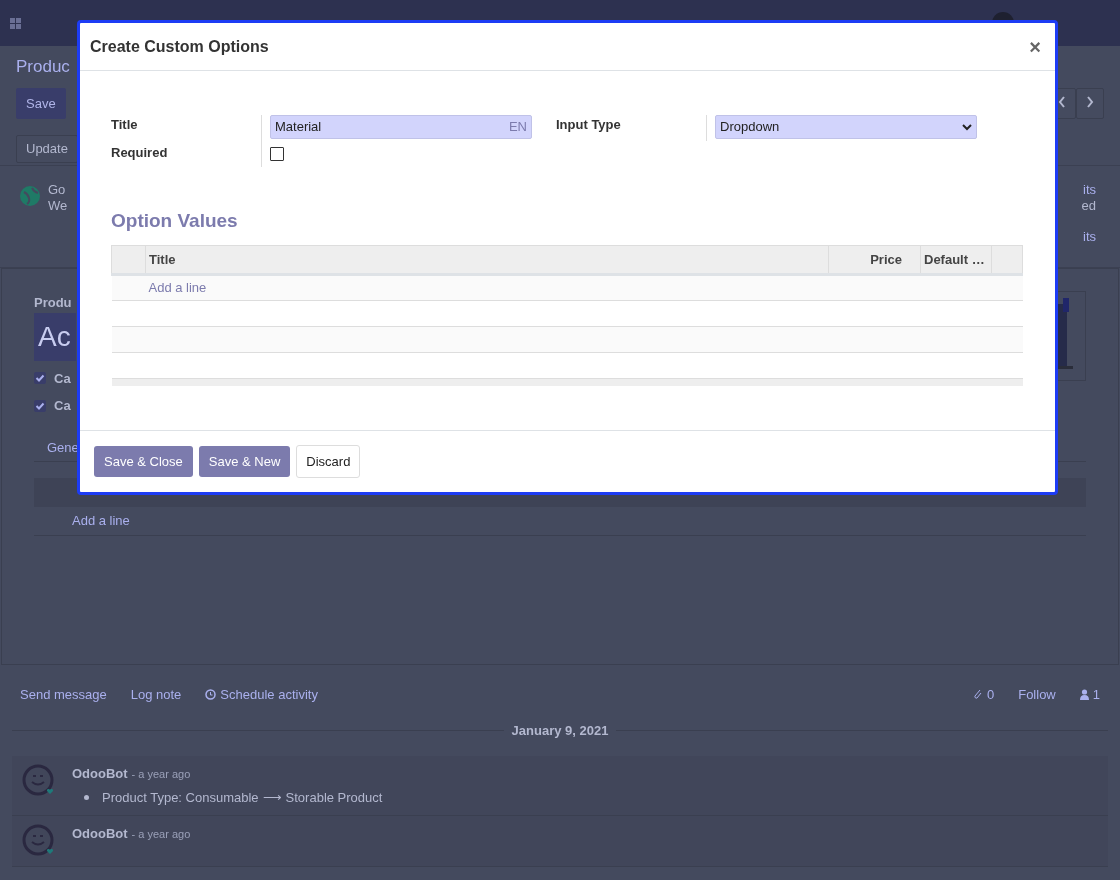 The width and height of the screenshot is (1120, 880). What do you see at coordinates (277, 154) in the screenshot?
I see `required-checkbox` at bounding box center [277, 154].